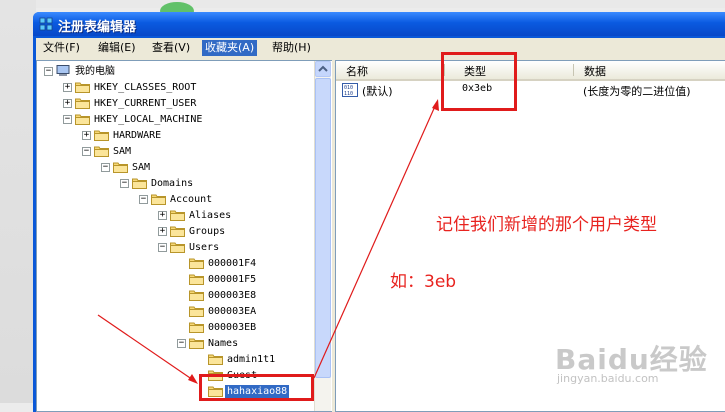  Describe the element at coordinates (637, 91) in the screenshot. I see `value-data: (长度为零的二进位值)` at that location.